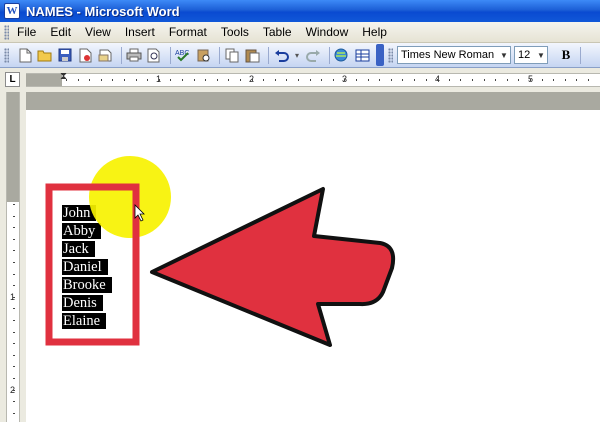  What do you see at coordinates (297, 55) in the screenshot?
I see `undo-dropdown-icon: ▾` at bounding box center [297, 55].